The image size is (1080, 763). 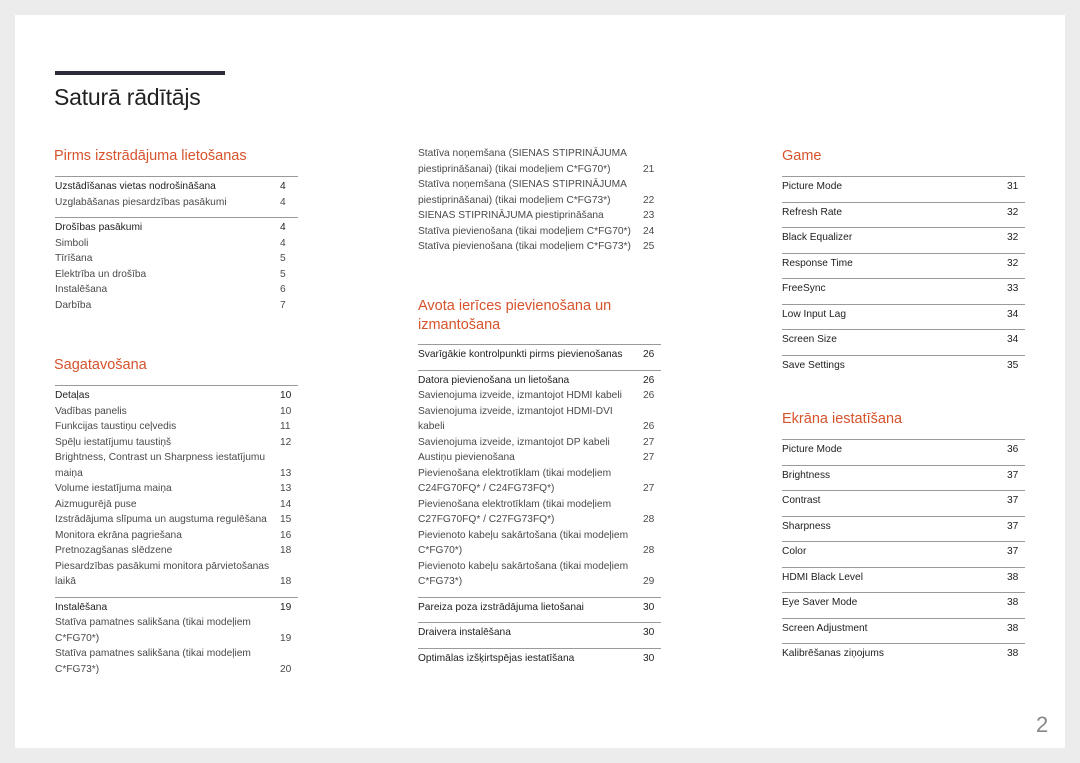 I want to click on toc-entry: Screen Size 34, so click(x=903, y=340).